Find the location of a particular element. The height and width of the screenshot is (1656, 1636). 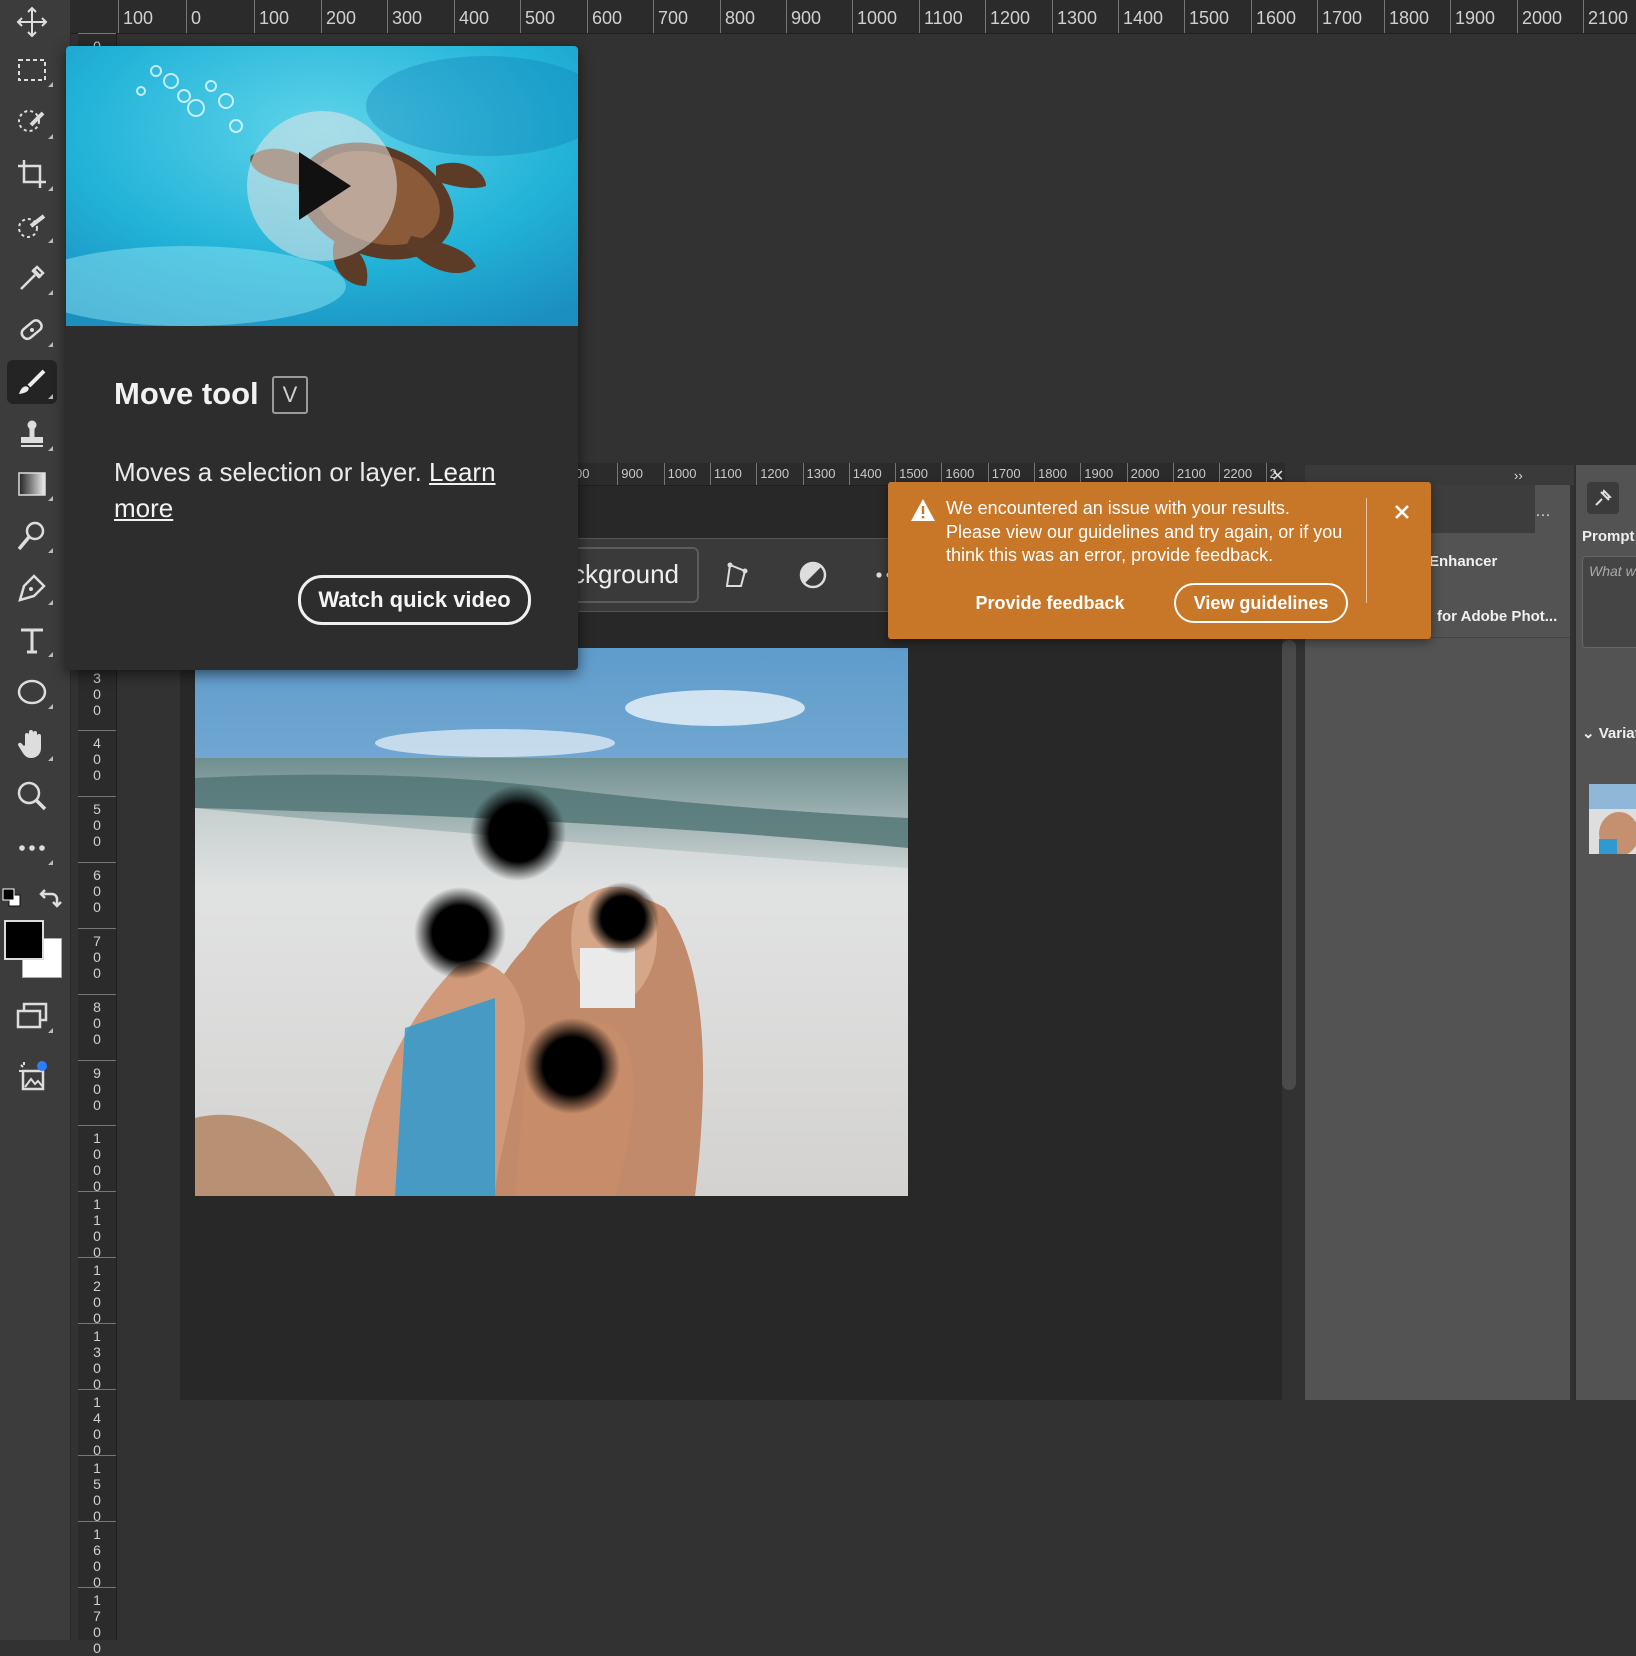

dodge-icon is located at coordinates (31, 536).